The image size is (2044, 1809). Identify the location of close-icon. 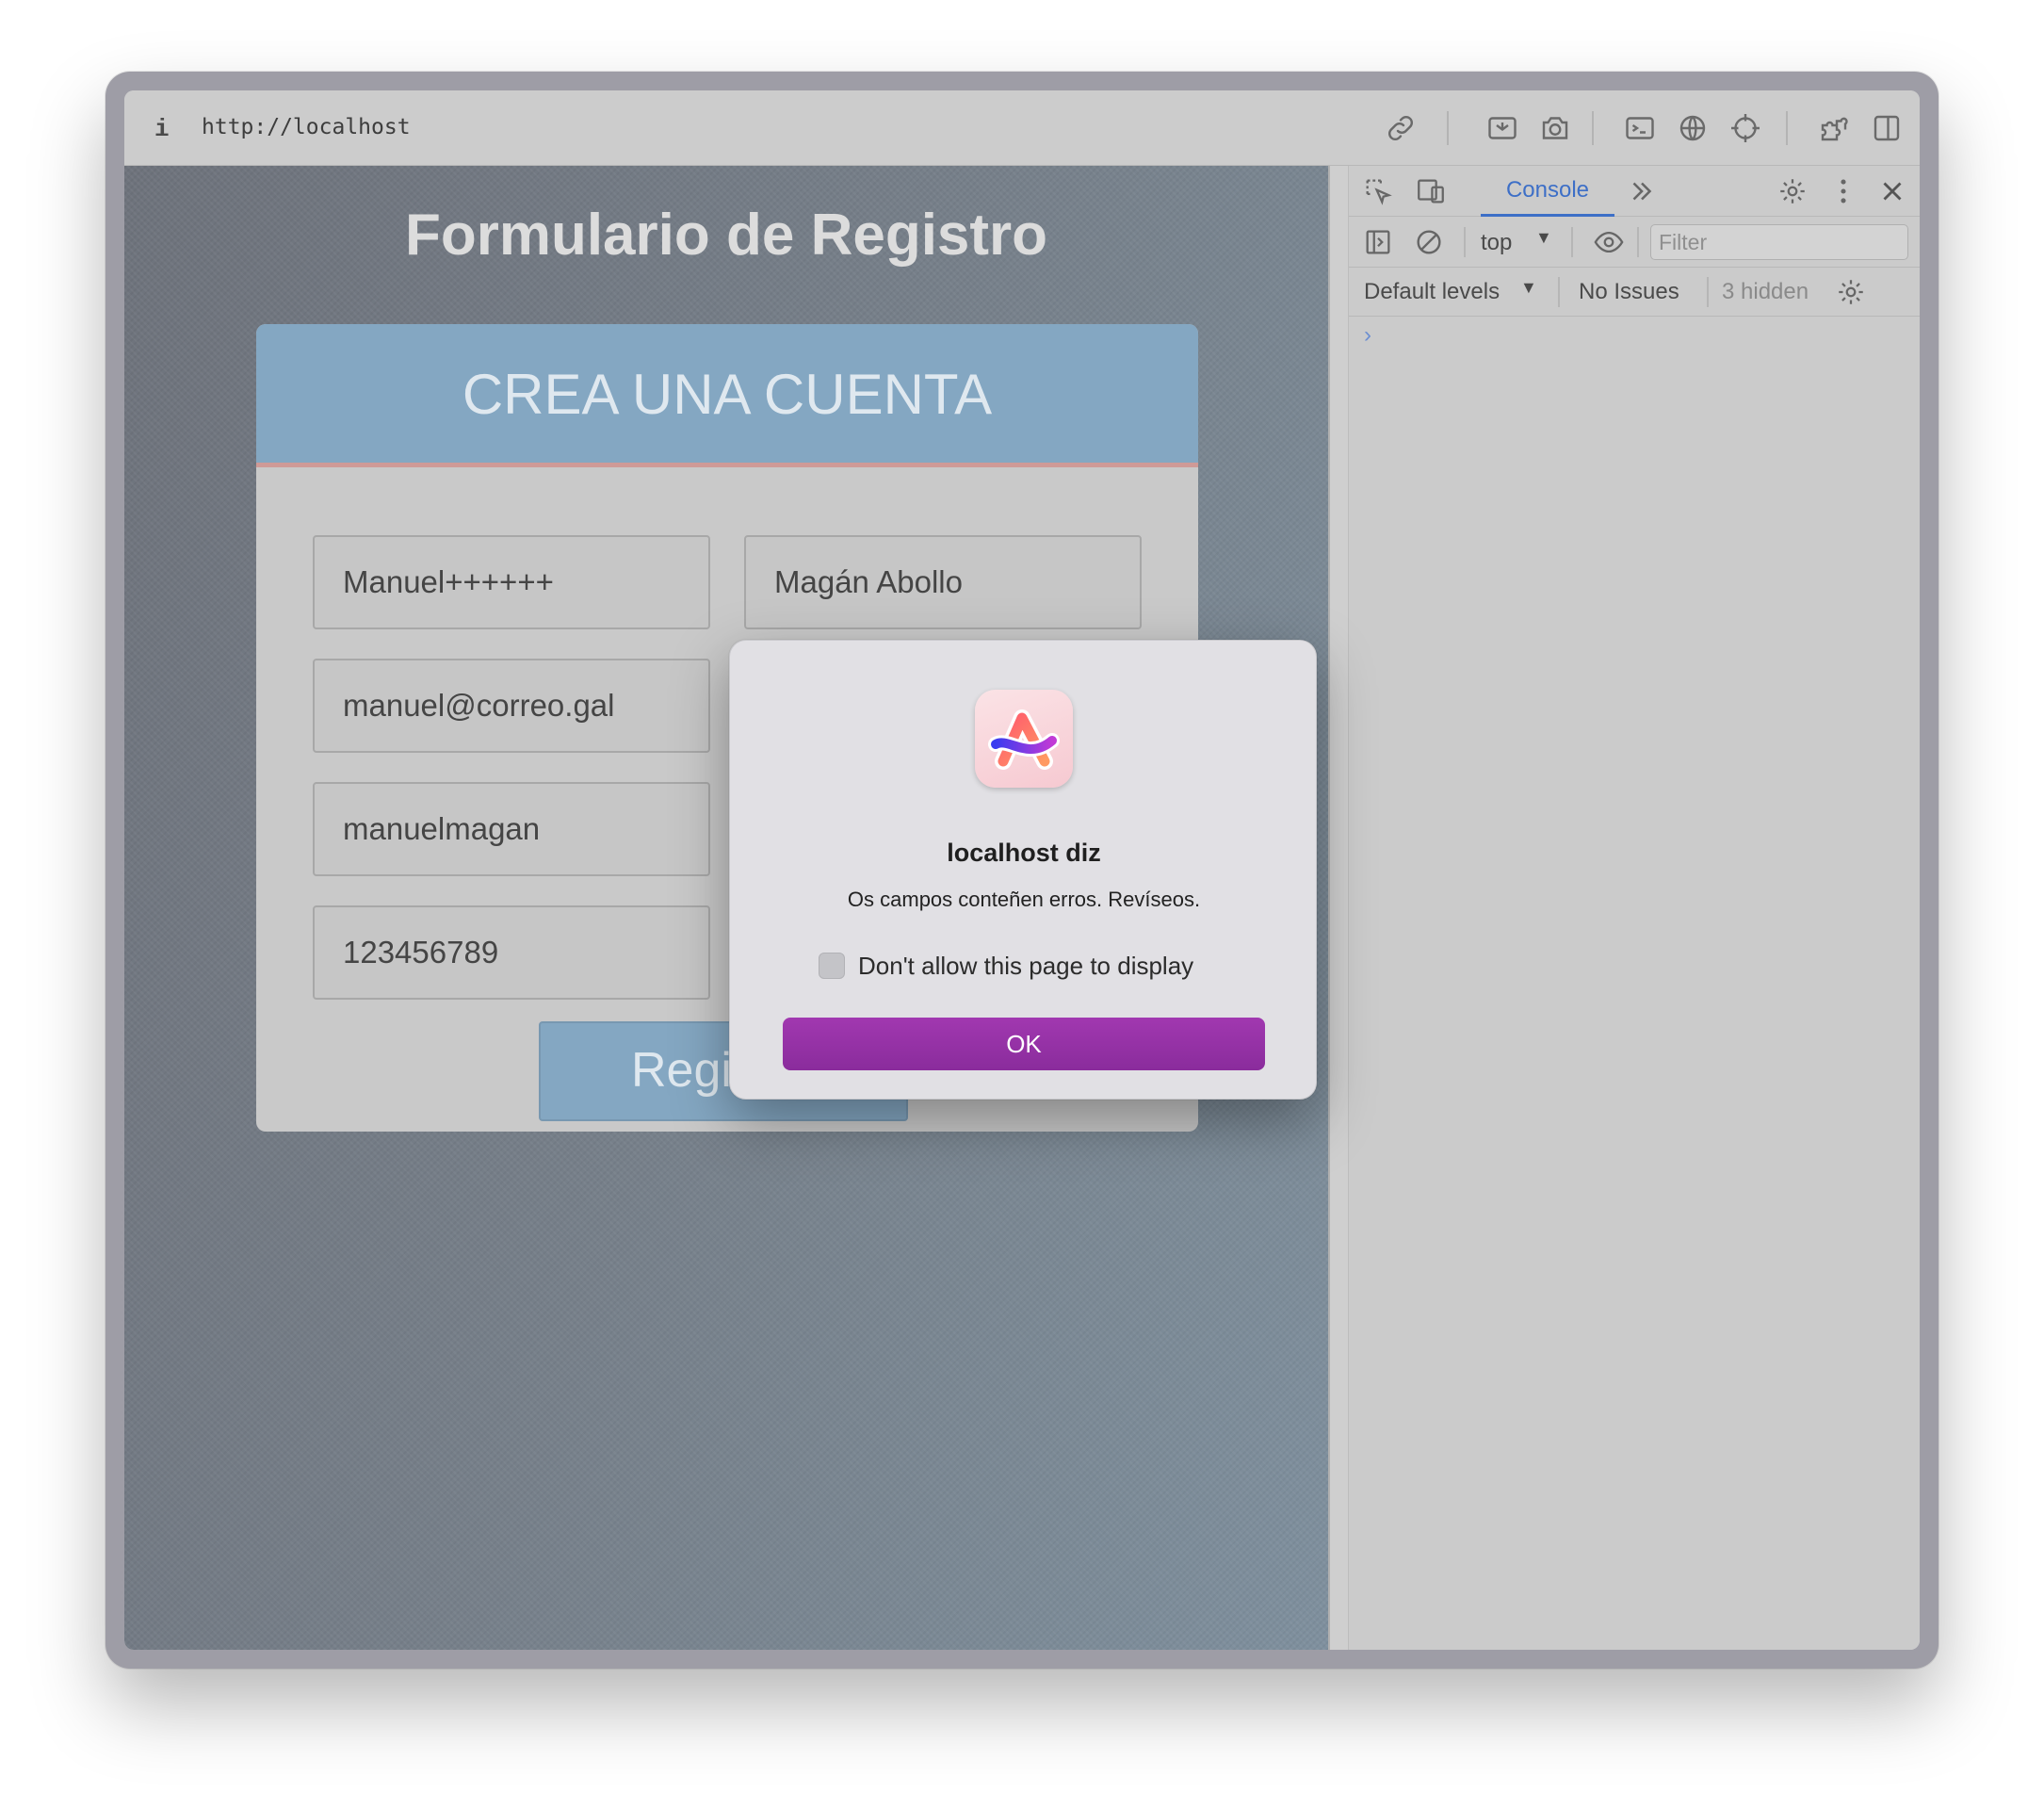
(1892, 191).